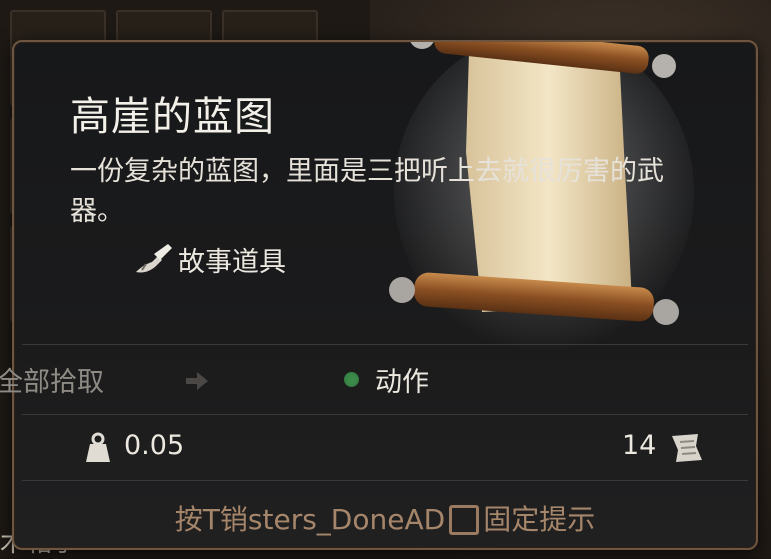 The width and height of the screenshot is (771, 559). I want to click on arrow-right-icon, so click(197, 381).